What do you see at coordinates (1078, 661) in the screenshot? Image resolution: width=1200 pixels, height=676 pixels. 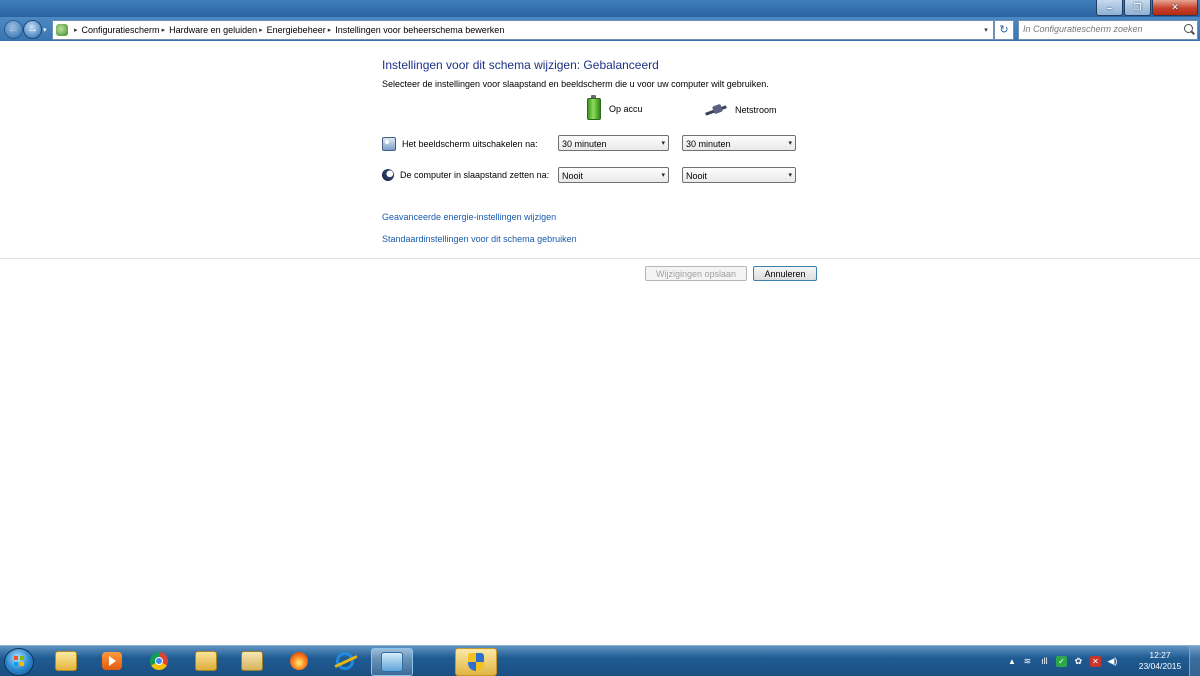 I see `sync-icon: ✿` at bounding box center [1078, 661].